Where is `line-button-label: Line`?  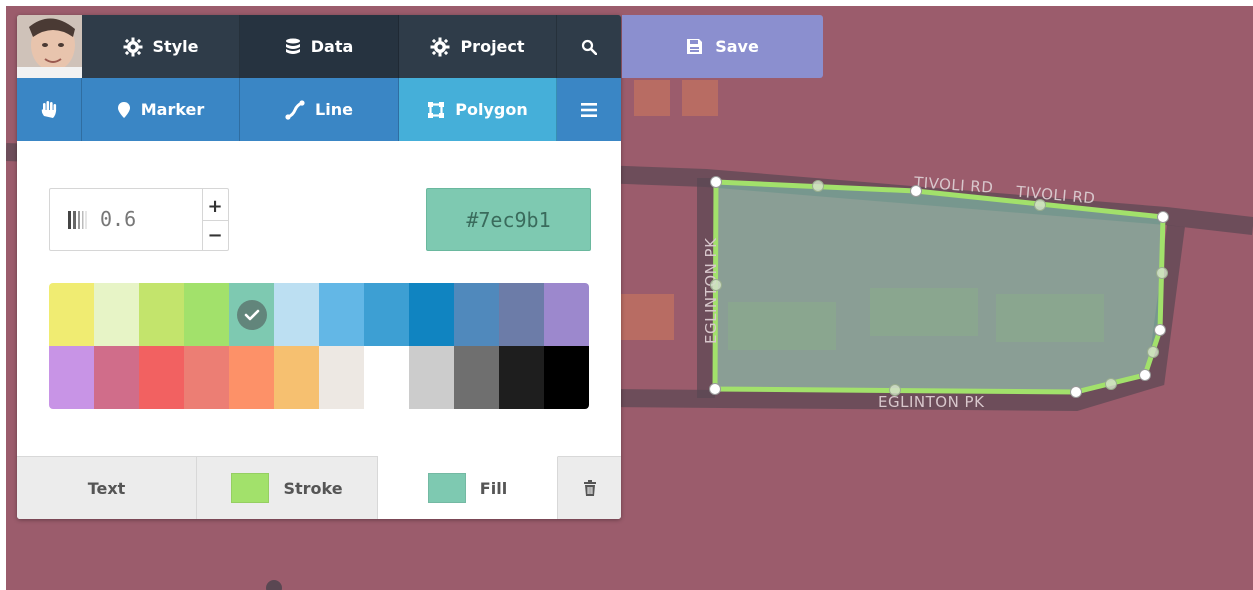 line-button-label: Line is located at coordinates (334, 109).